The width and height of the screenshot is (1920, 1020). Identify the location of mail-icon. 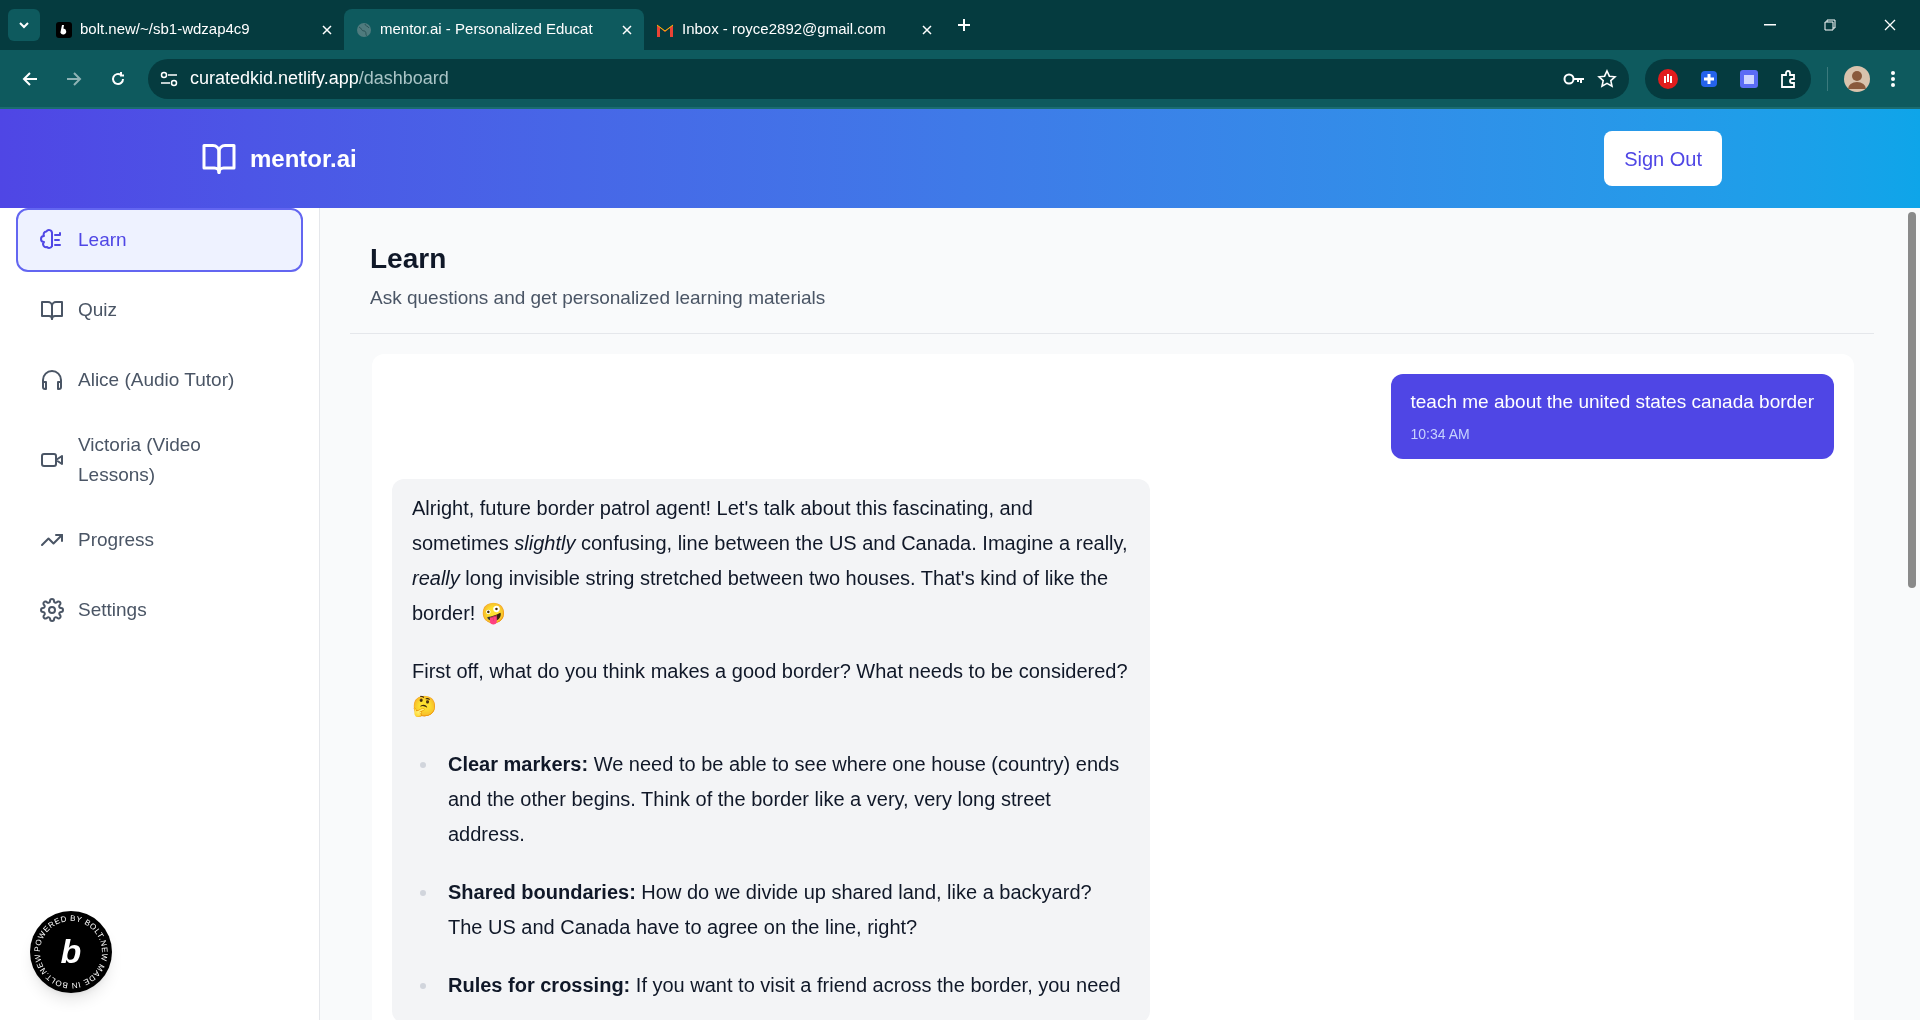
(665, 29).